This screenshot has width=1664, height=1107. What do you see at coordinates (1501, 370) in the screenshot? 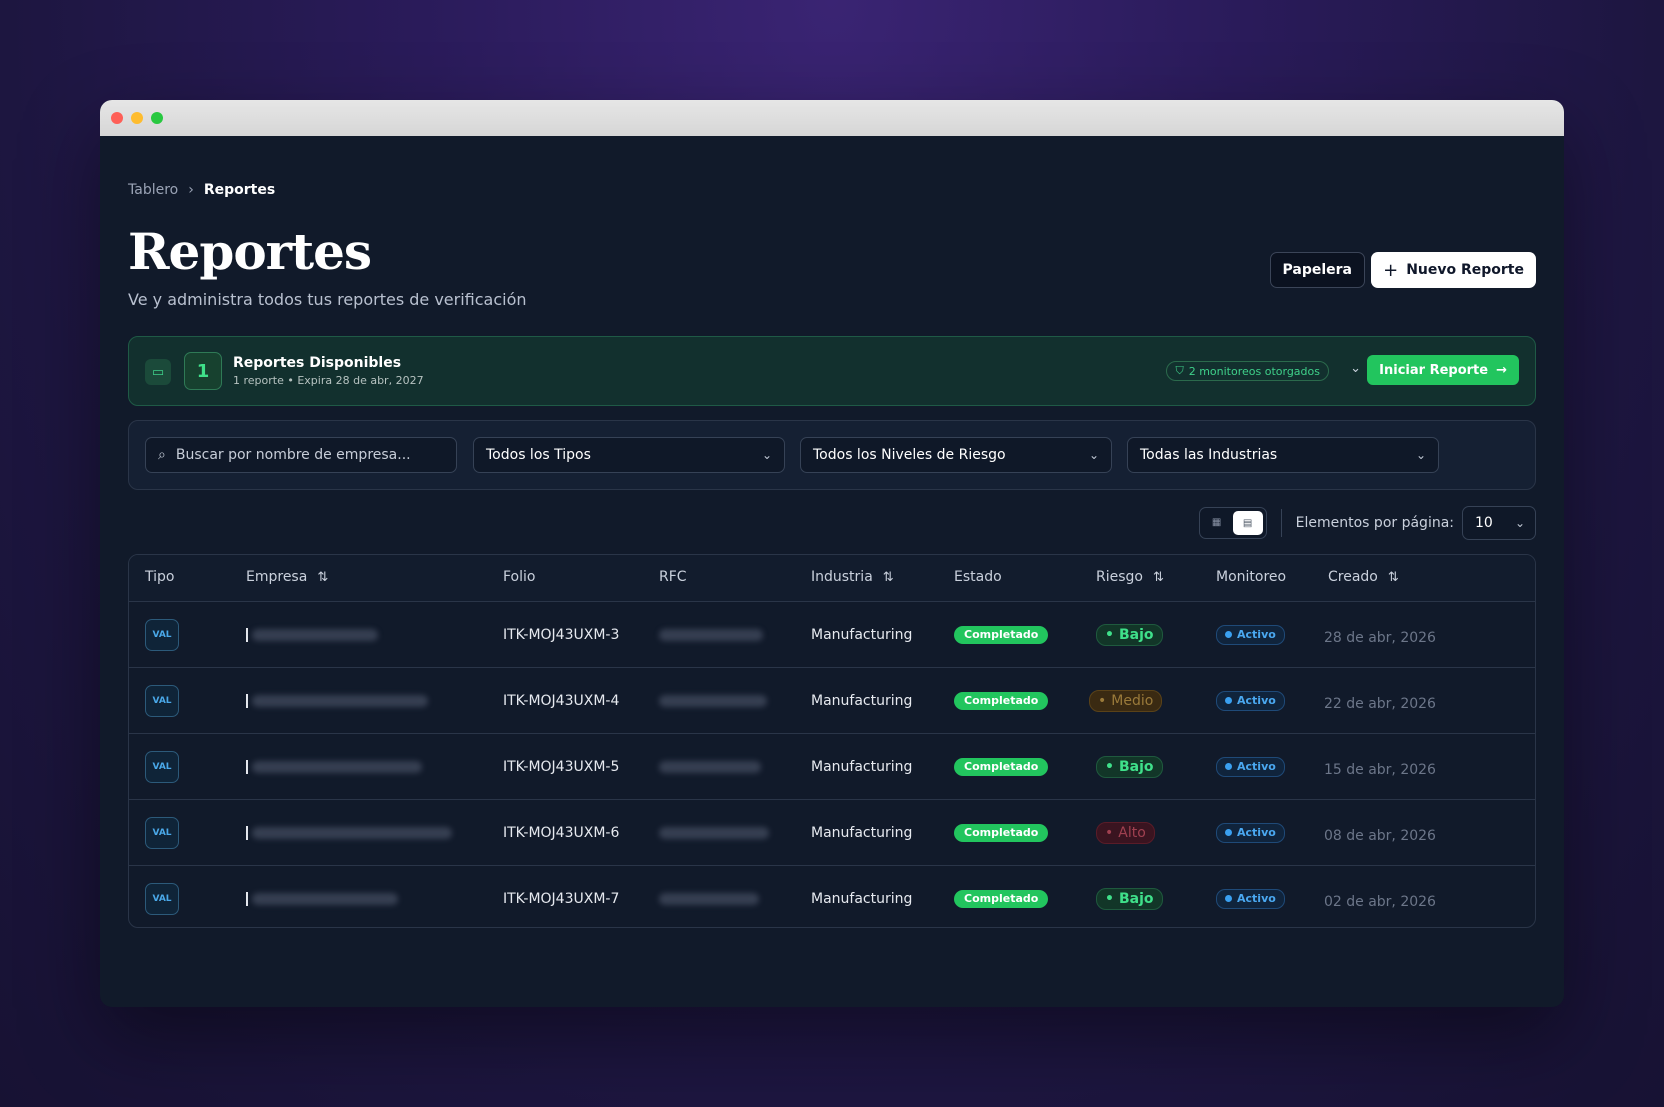
I see `arrow-right-icon: →` at bounding box center [1501, 370].